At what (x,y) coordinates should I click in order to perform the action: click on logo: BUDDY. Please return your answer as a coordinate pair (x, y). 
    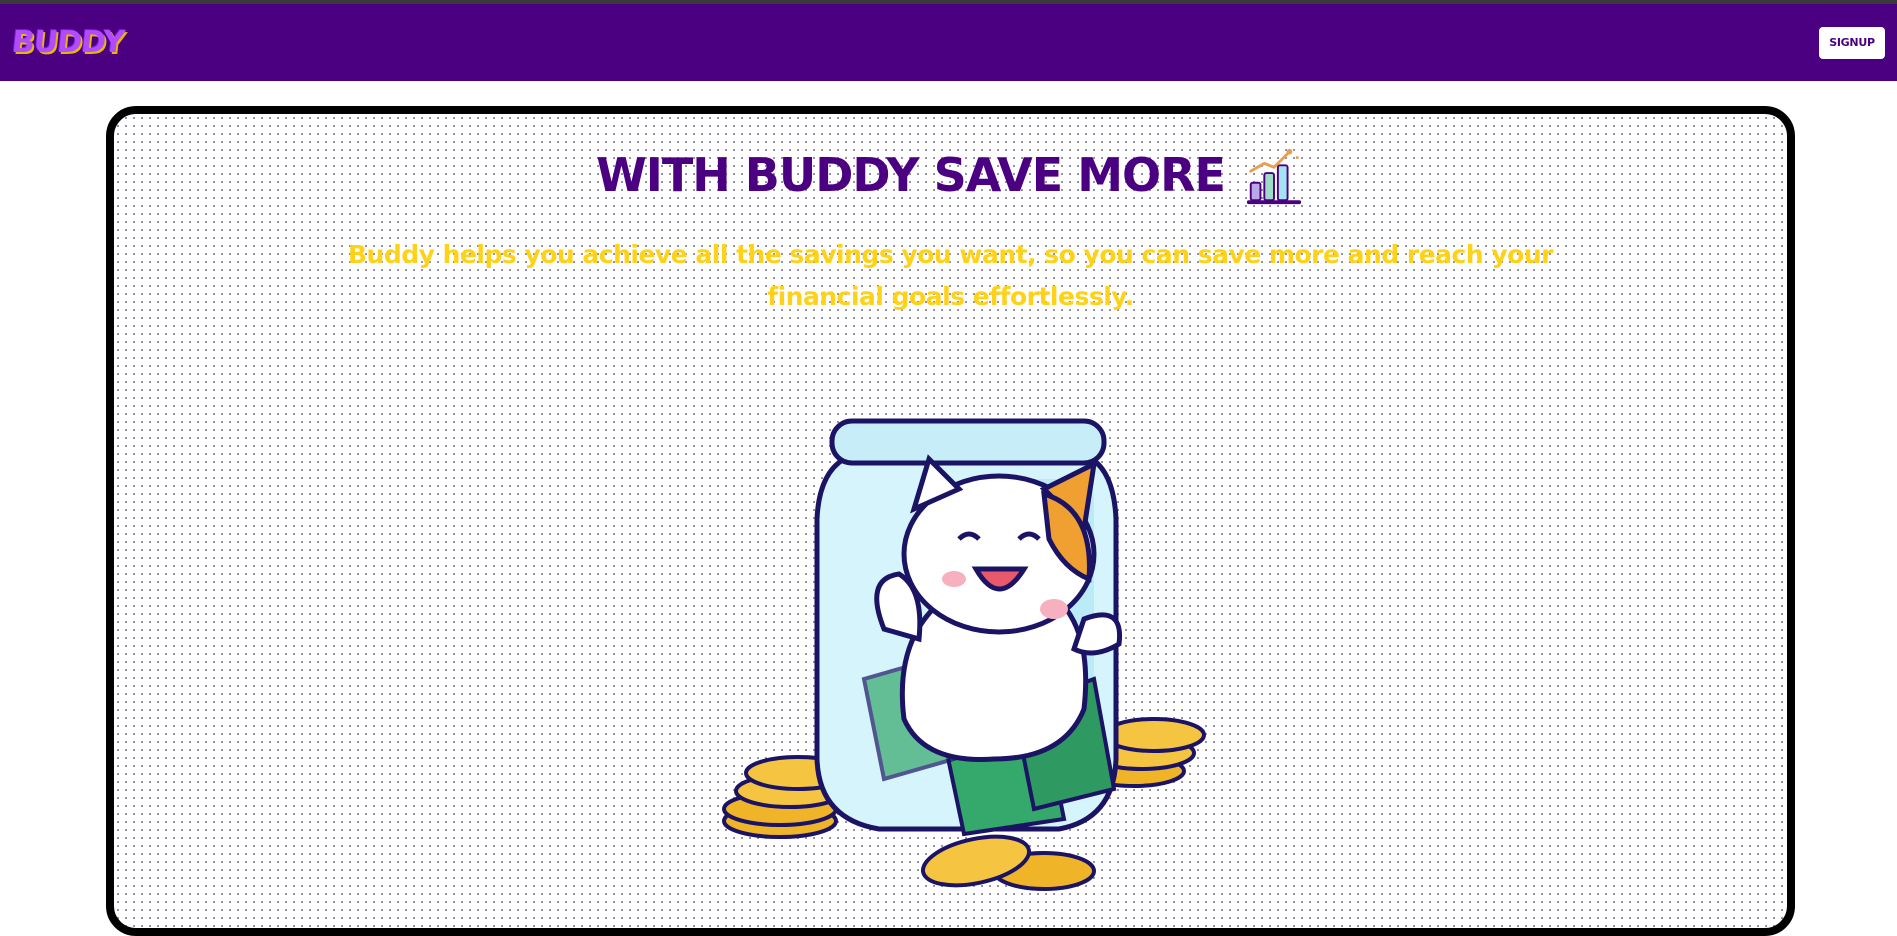
    Looking at the image, I should click on (67, 42).